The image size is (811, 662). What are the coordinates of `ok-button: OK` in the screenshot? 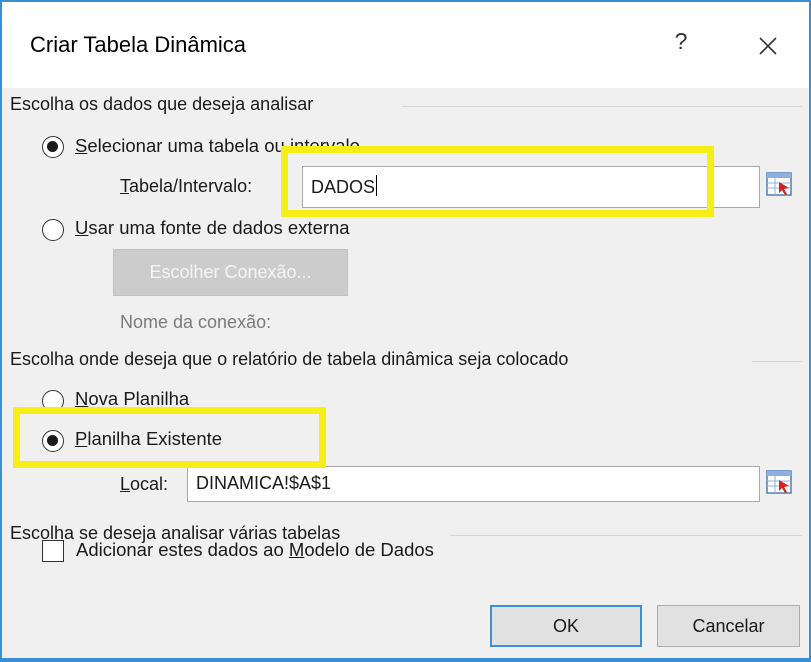 It's located at (566, 626).